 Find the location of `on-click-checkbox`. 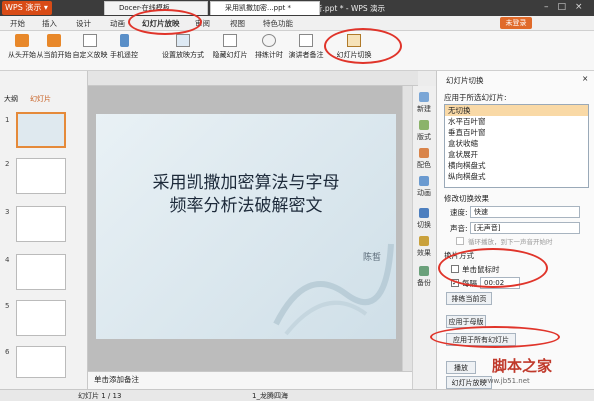

on-click-checkbox is located at coordinates (455, 269).